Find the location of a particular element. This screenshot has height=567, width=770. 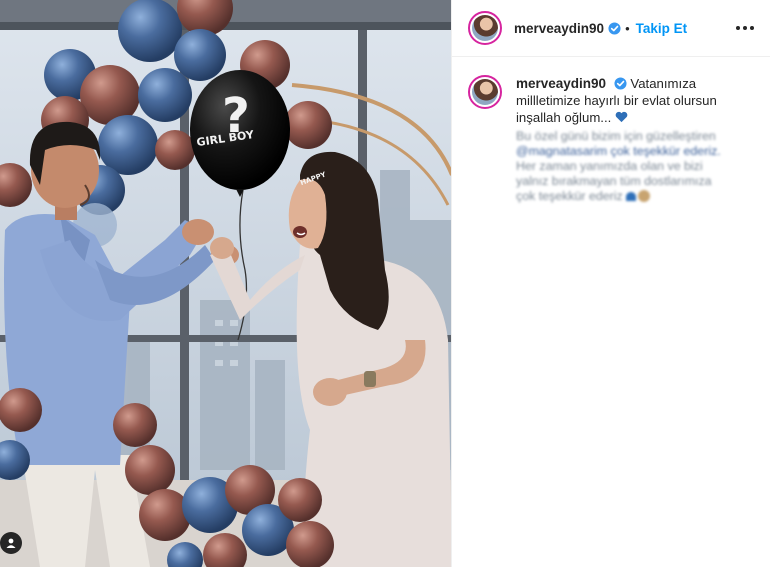

follow-button: Takip Et is located at coordinates (662, 28).